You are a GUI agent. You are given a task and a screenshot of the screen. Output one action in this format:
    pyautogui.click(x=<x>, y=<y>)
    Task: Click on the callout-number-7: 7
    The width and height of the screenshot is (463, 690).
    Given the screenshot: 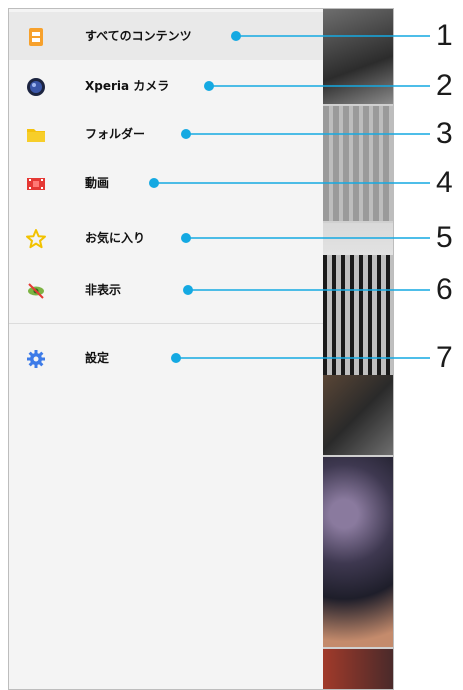 What is the action you would take?
    pyautogui.click(x=444, y=357)
    